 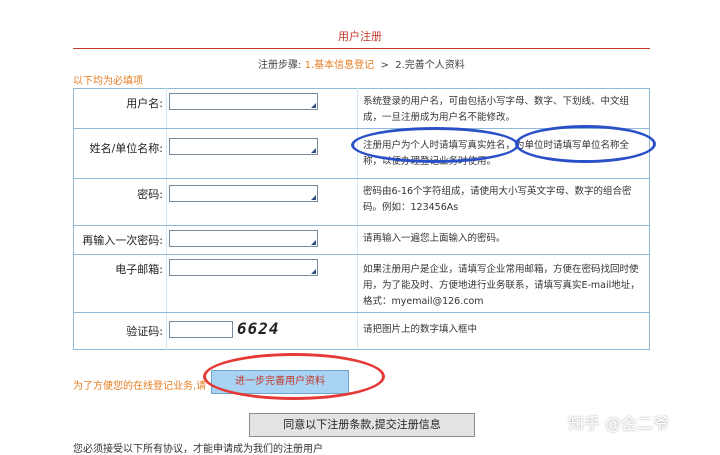 I want to click on agree-submit-button: 同意以下注册条款,提交注册信息, so click(x=362, y=425).